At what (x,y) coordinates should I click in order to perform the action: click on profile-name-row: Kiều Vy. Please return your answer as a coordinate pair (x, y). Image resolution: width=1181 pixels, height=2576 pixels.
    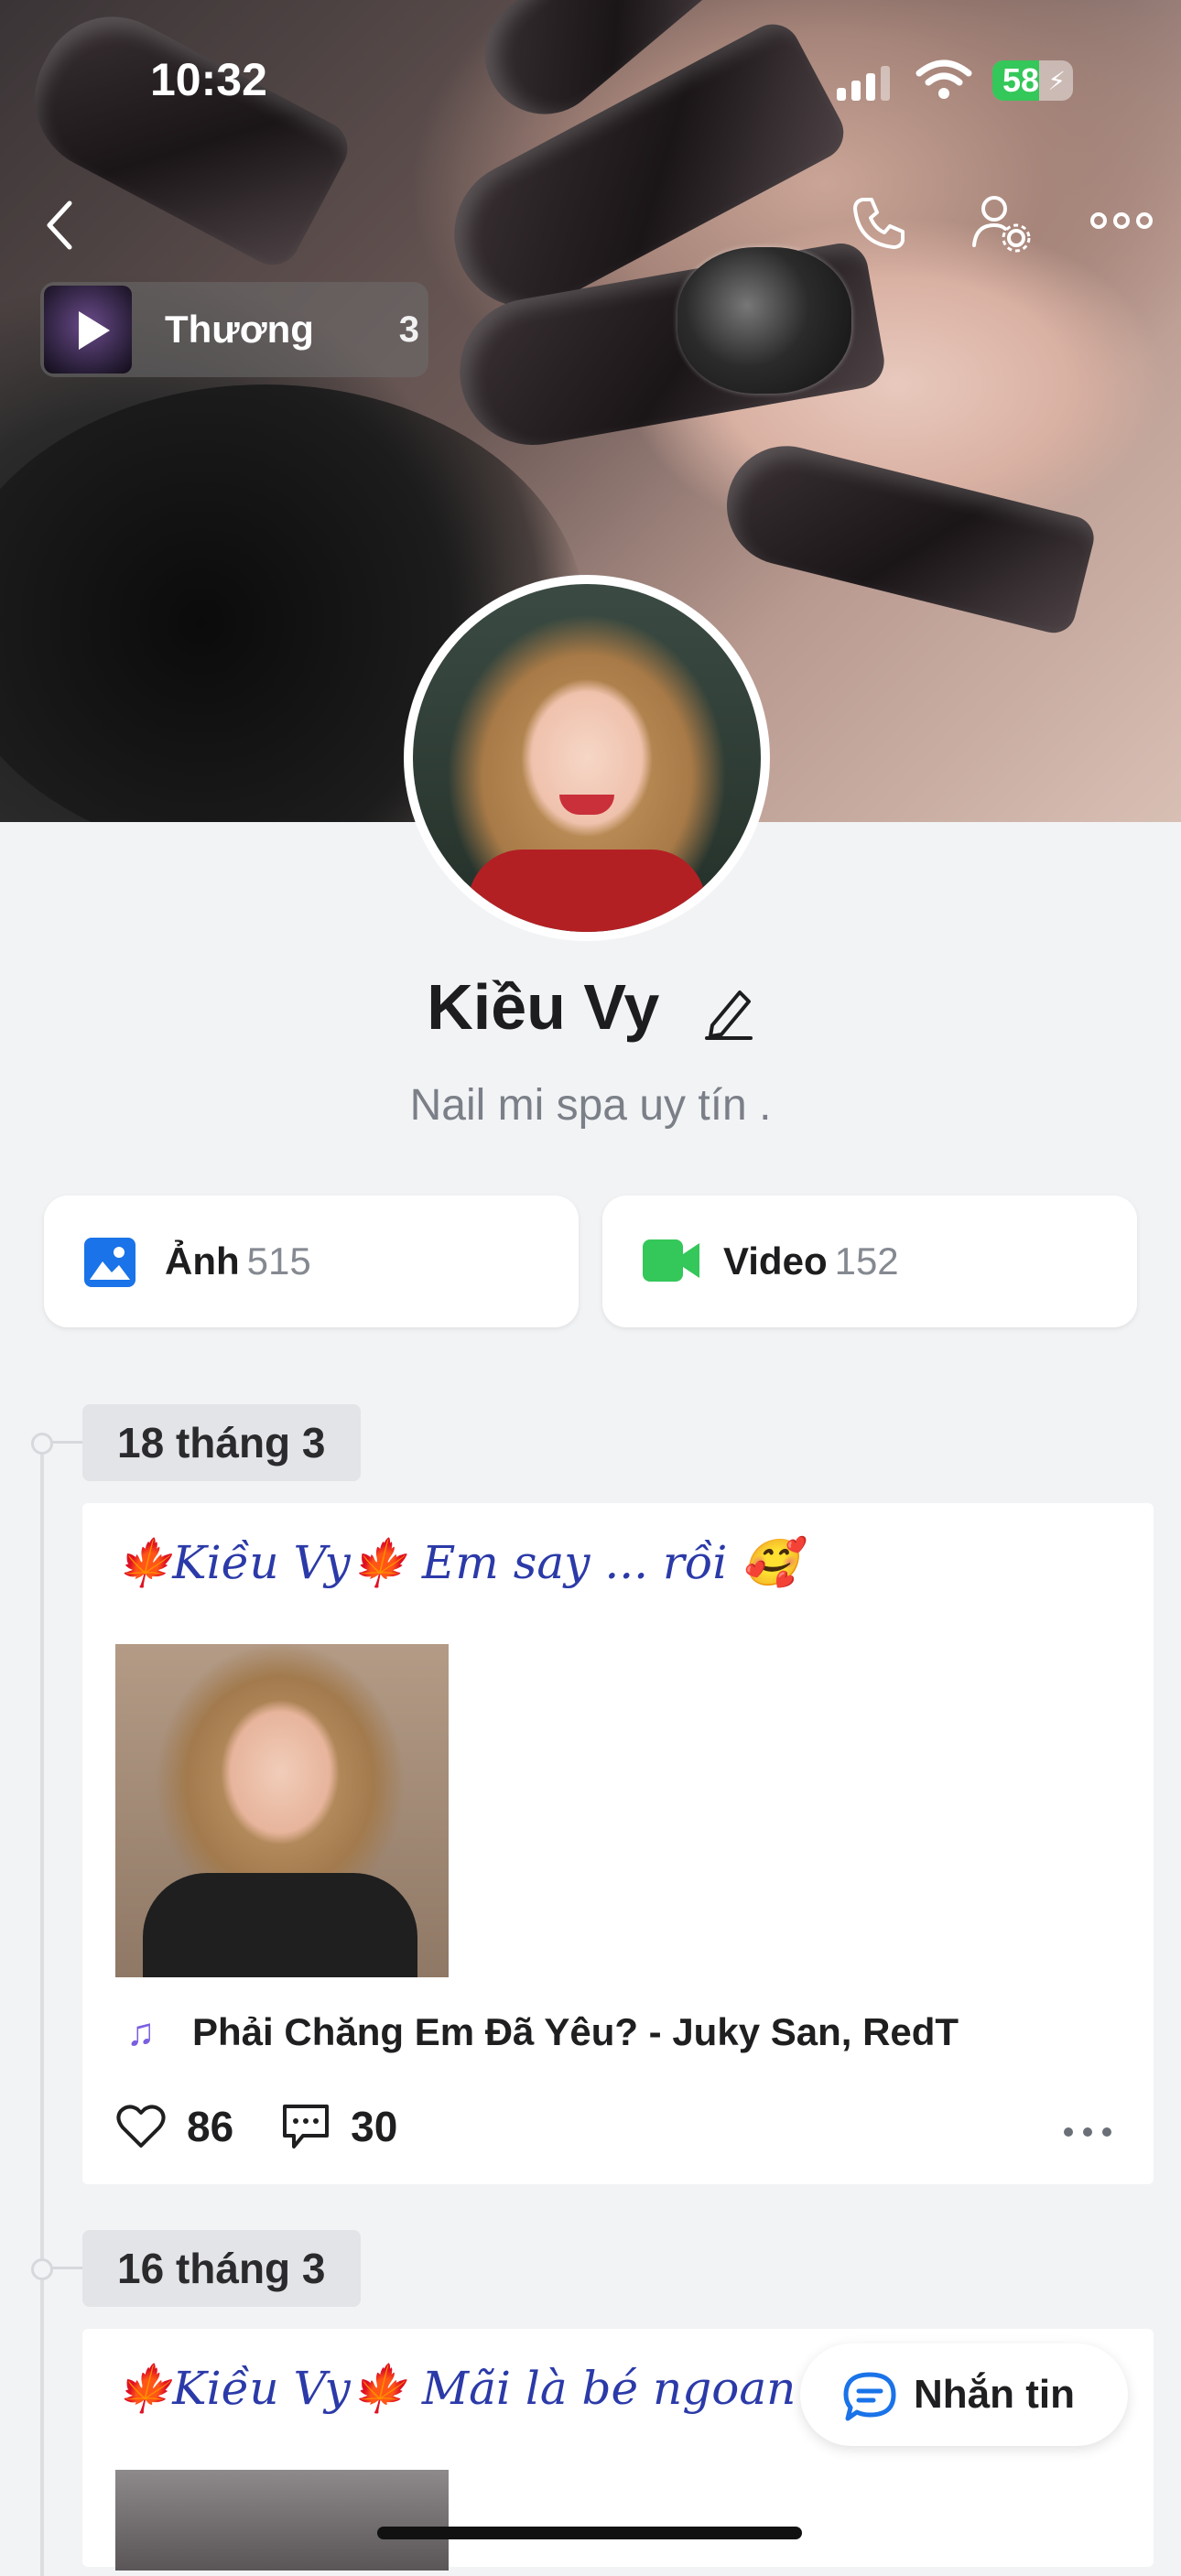
    Looking at the image, I should click on (590, 1007).